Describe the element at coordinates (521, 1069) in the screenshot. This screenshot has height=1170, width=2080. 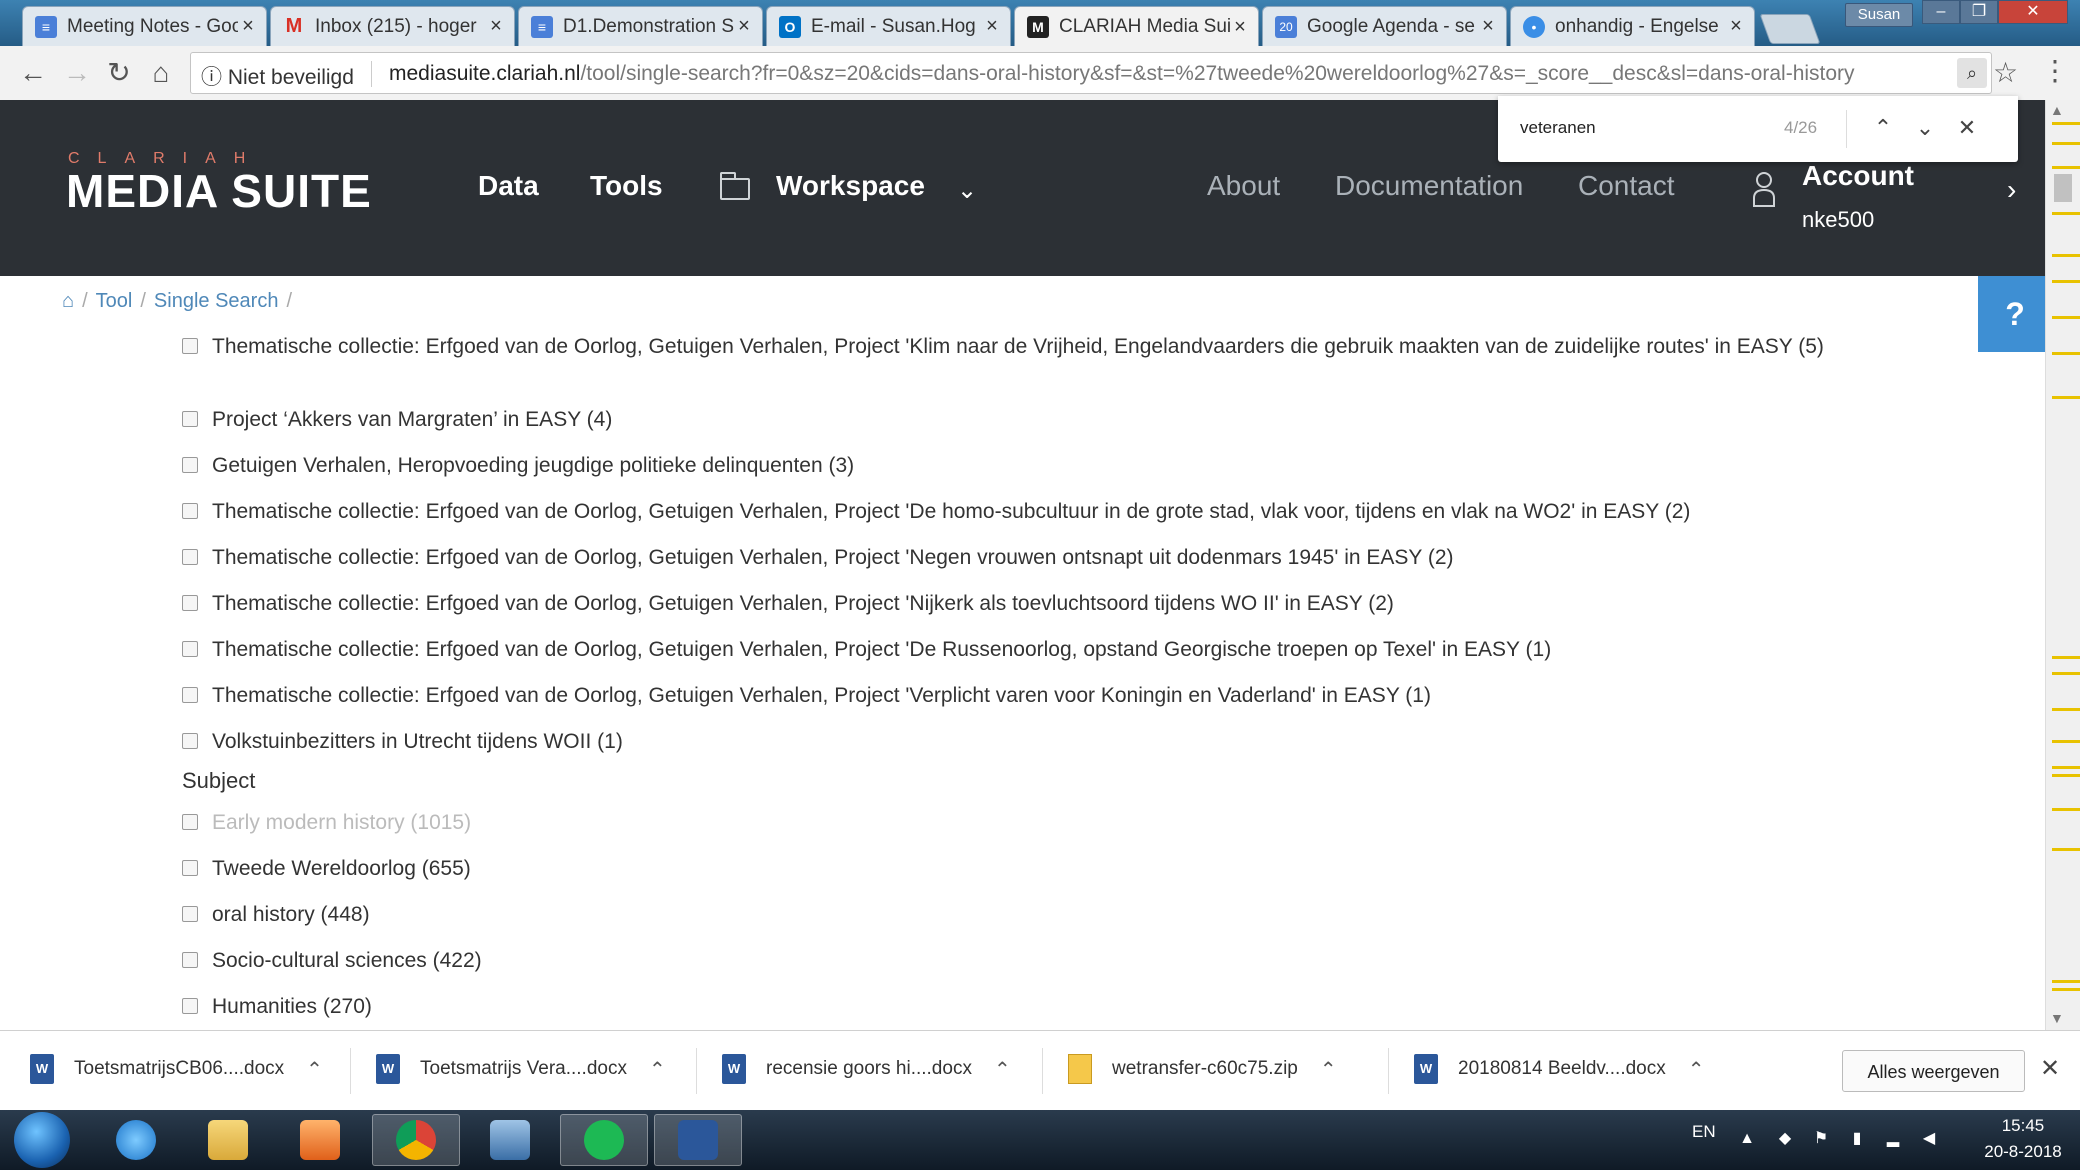
I see `download-item: W Toetsmatrijs Vera....docx ⌃` at that location.